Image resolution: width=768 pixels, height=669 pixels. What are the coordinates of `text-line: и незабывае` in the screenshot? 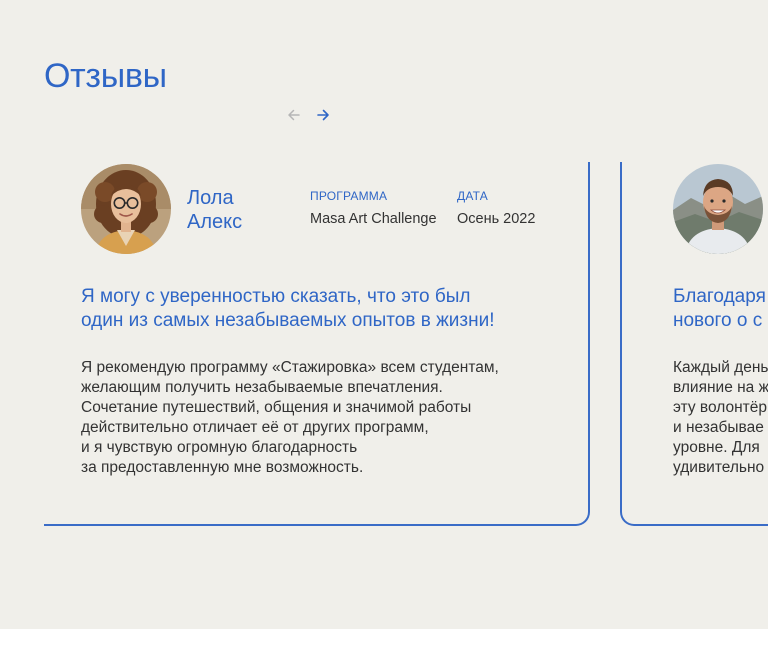 It's located at (718, 427).